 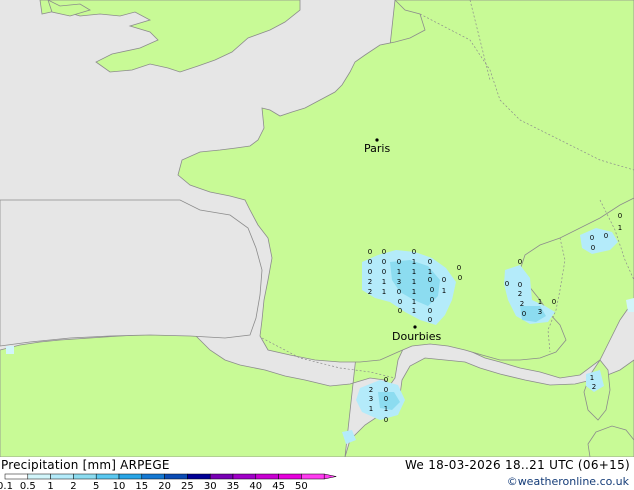 I want to click on legend-tick-label: 10, so click(x=119, y=485).